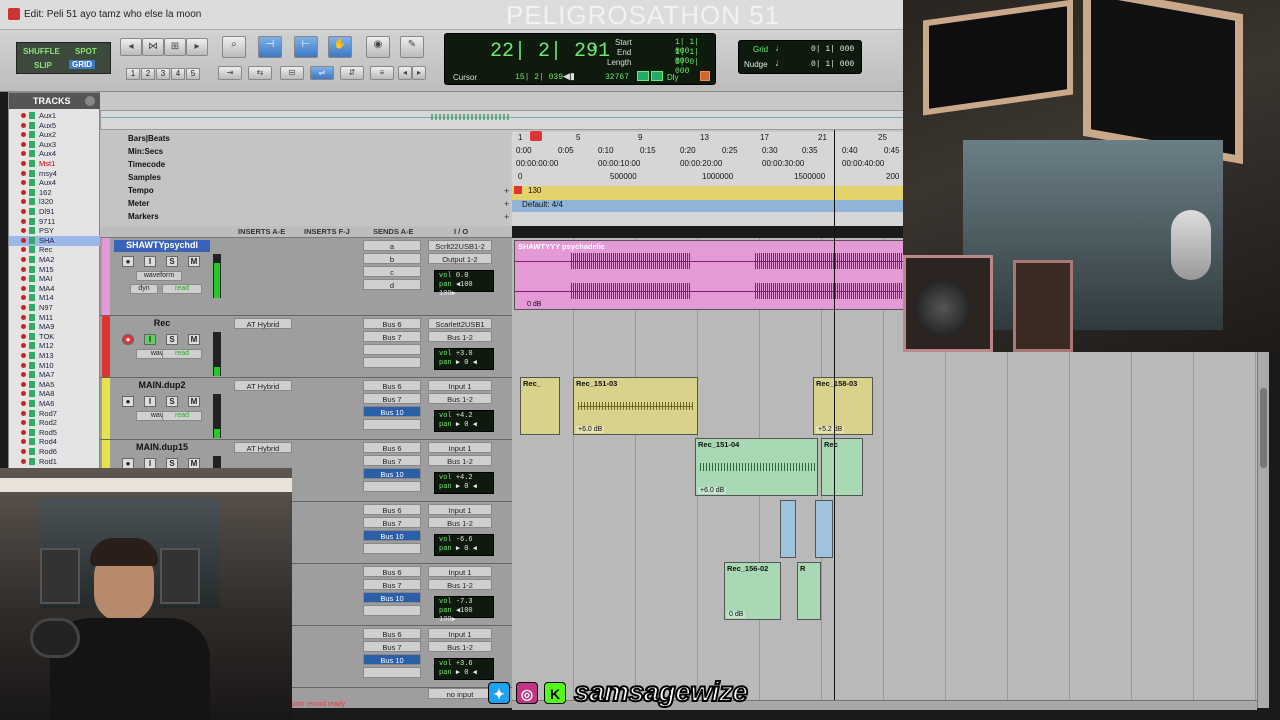  I want to click on track-list-item: MA9, so click(55, 327).